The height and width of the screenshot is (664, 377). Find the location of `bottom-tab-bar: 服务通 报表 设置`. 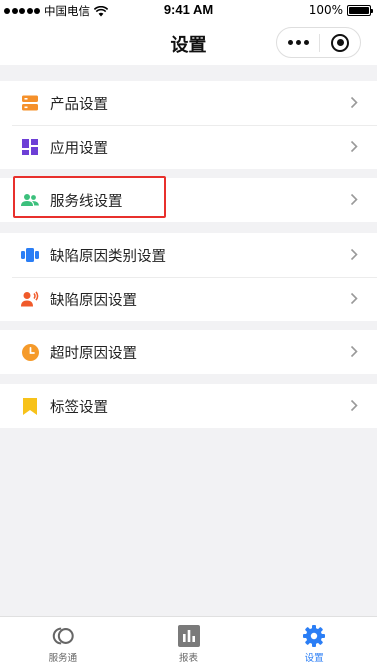

bottom-tab-bar: 服务通 报表 设置 is located at coordinates (188, 640).